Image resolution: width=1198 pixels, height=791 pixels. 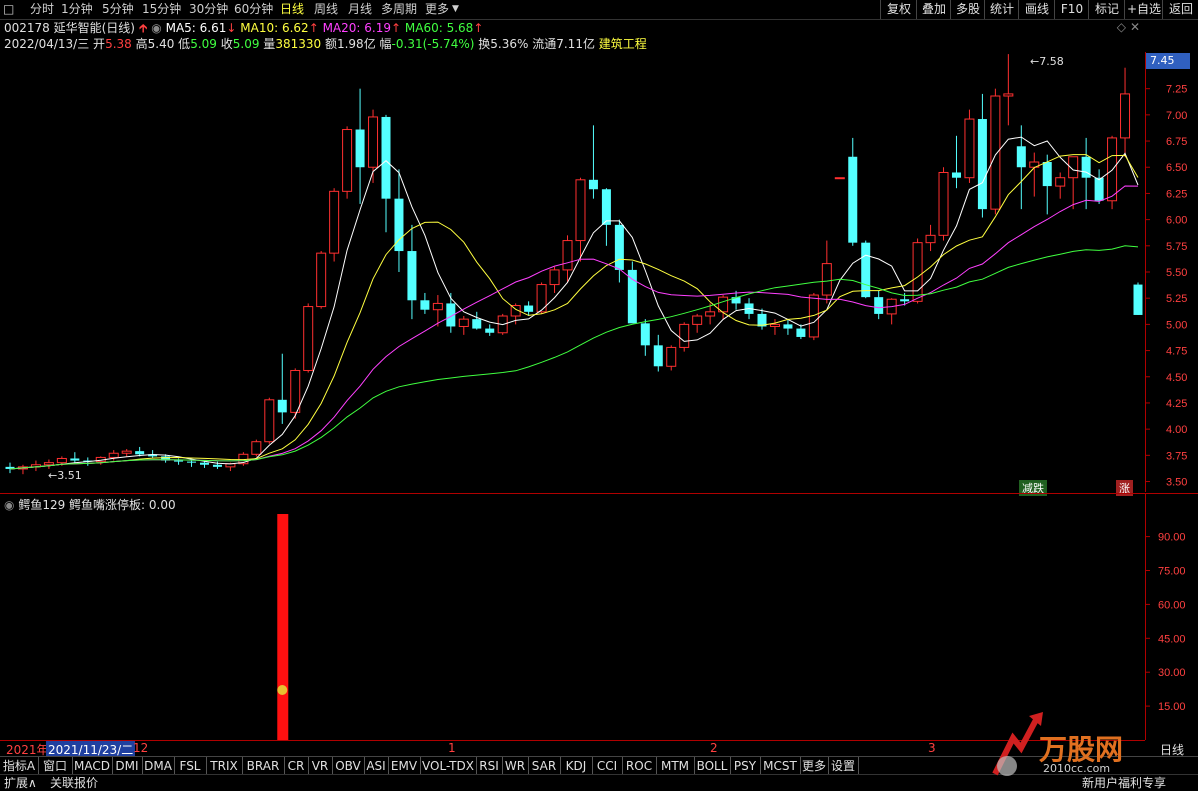 What do you see at coordinates (780, 766) in the screenshot?
I see `indicator-tab-23: MCST` at bounding box center [780, 766].